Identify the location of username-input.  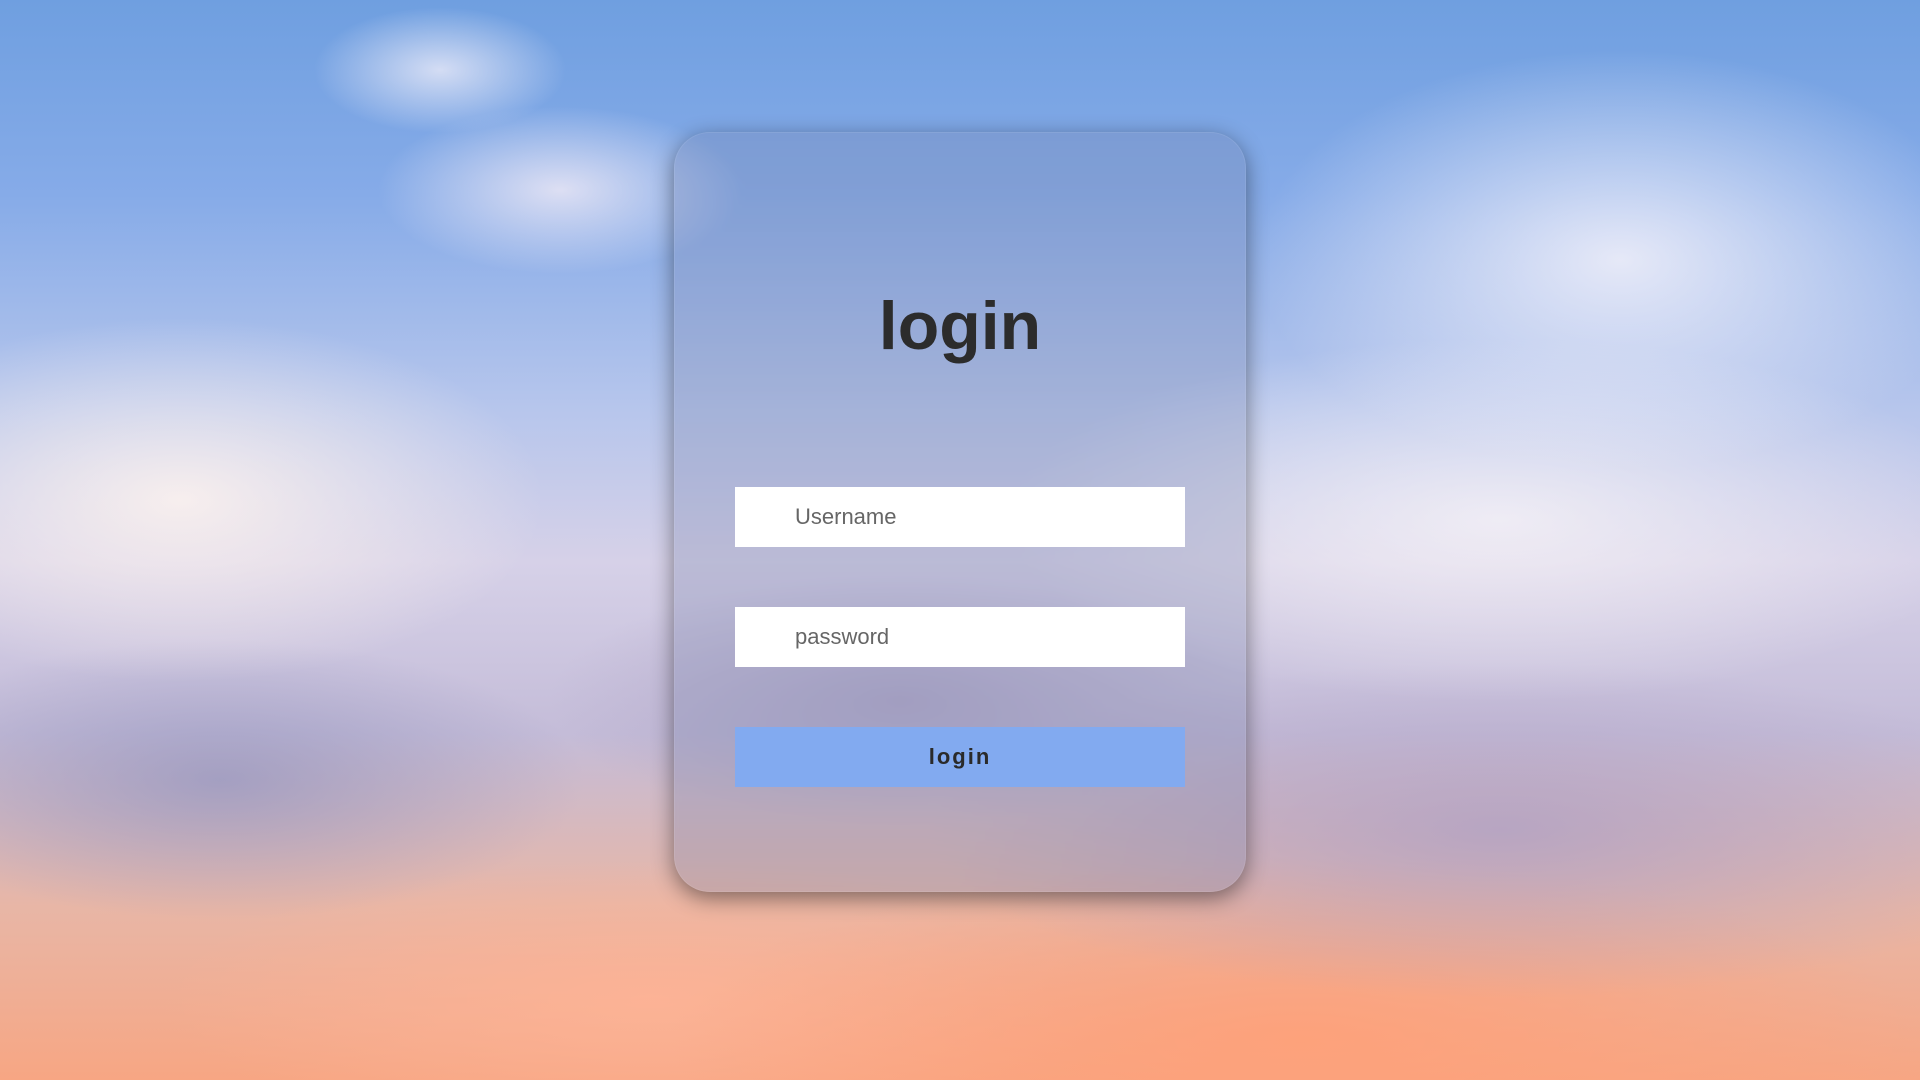
(960, 517).